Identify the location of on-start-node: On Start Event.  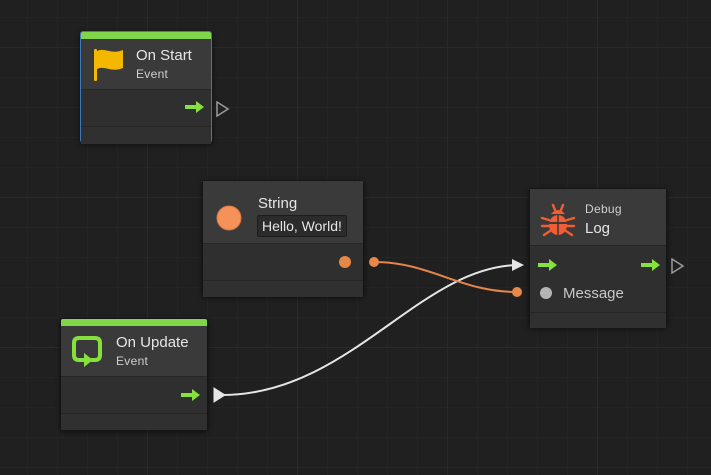
(146, 87).